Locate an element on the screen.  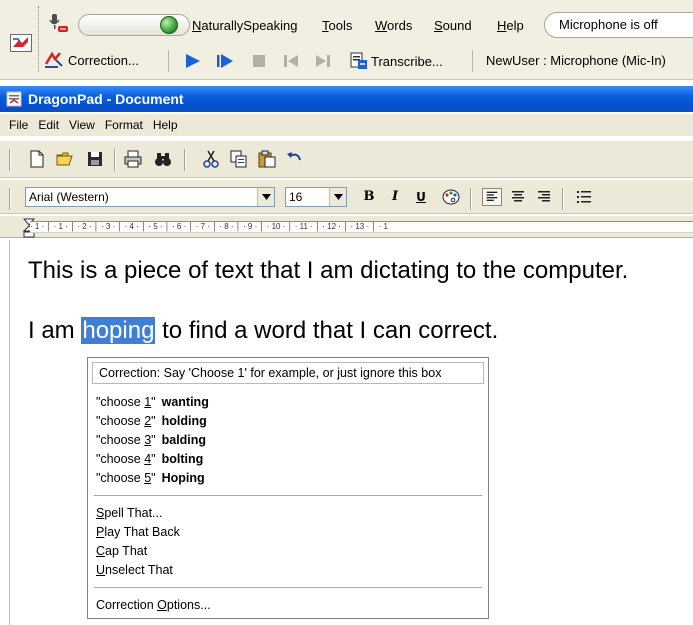
align-right-icon is located at coordinates (544, 197).